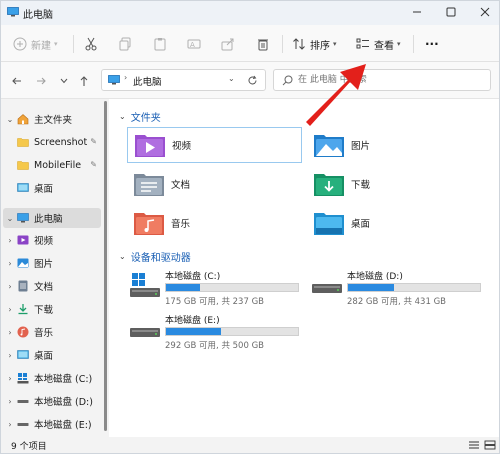 This screenshot has height=454, width=500. Describe the element at coordinates (231, 78) in the screenshot. I see `address-dropdown-icon: ⌄` at that location.